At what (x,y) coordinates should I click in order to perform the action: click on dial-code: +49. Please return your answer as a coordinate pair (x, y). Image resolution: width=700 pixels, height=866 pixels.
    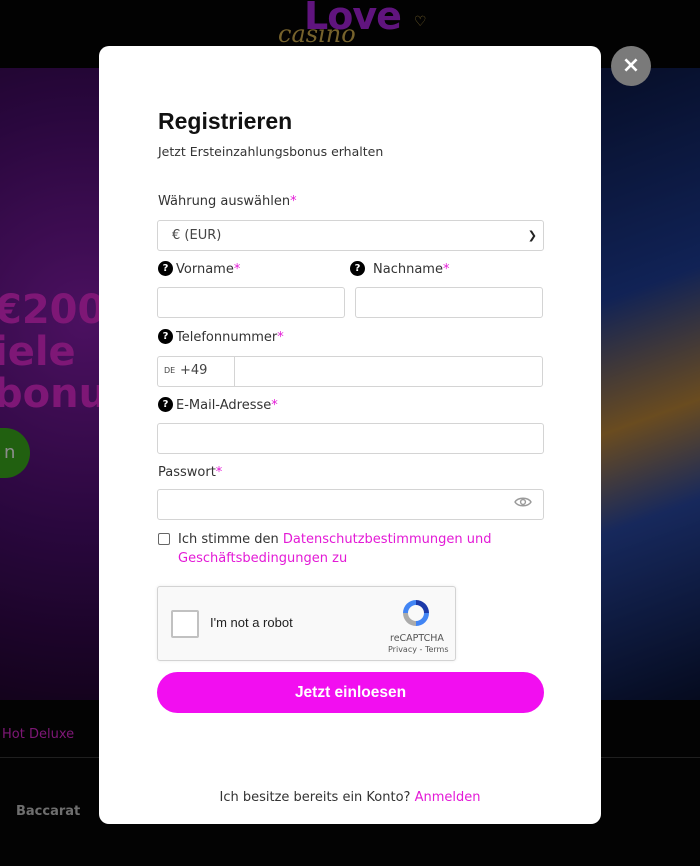
    Looking at the image, I should click on (194, 370).